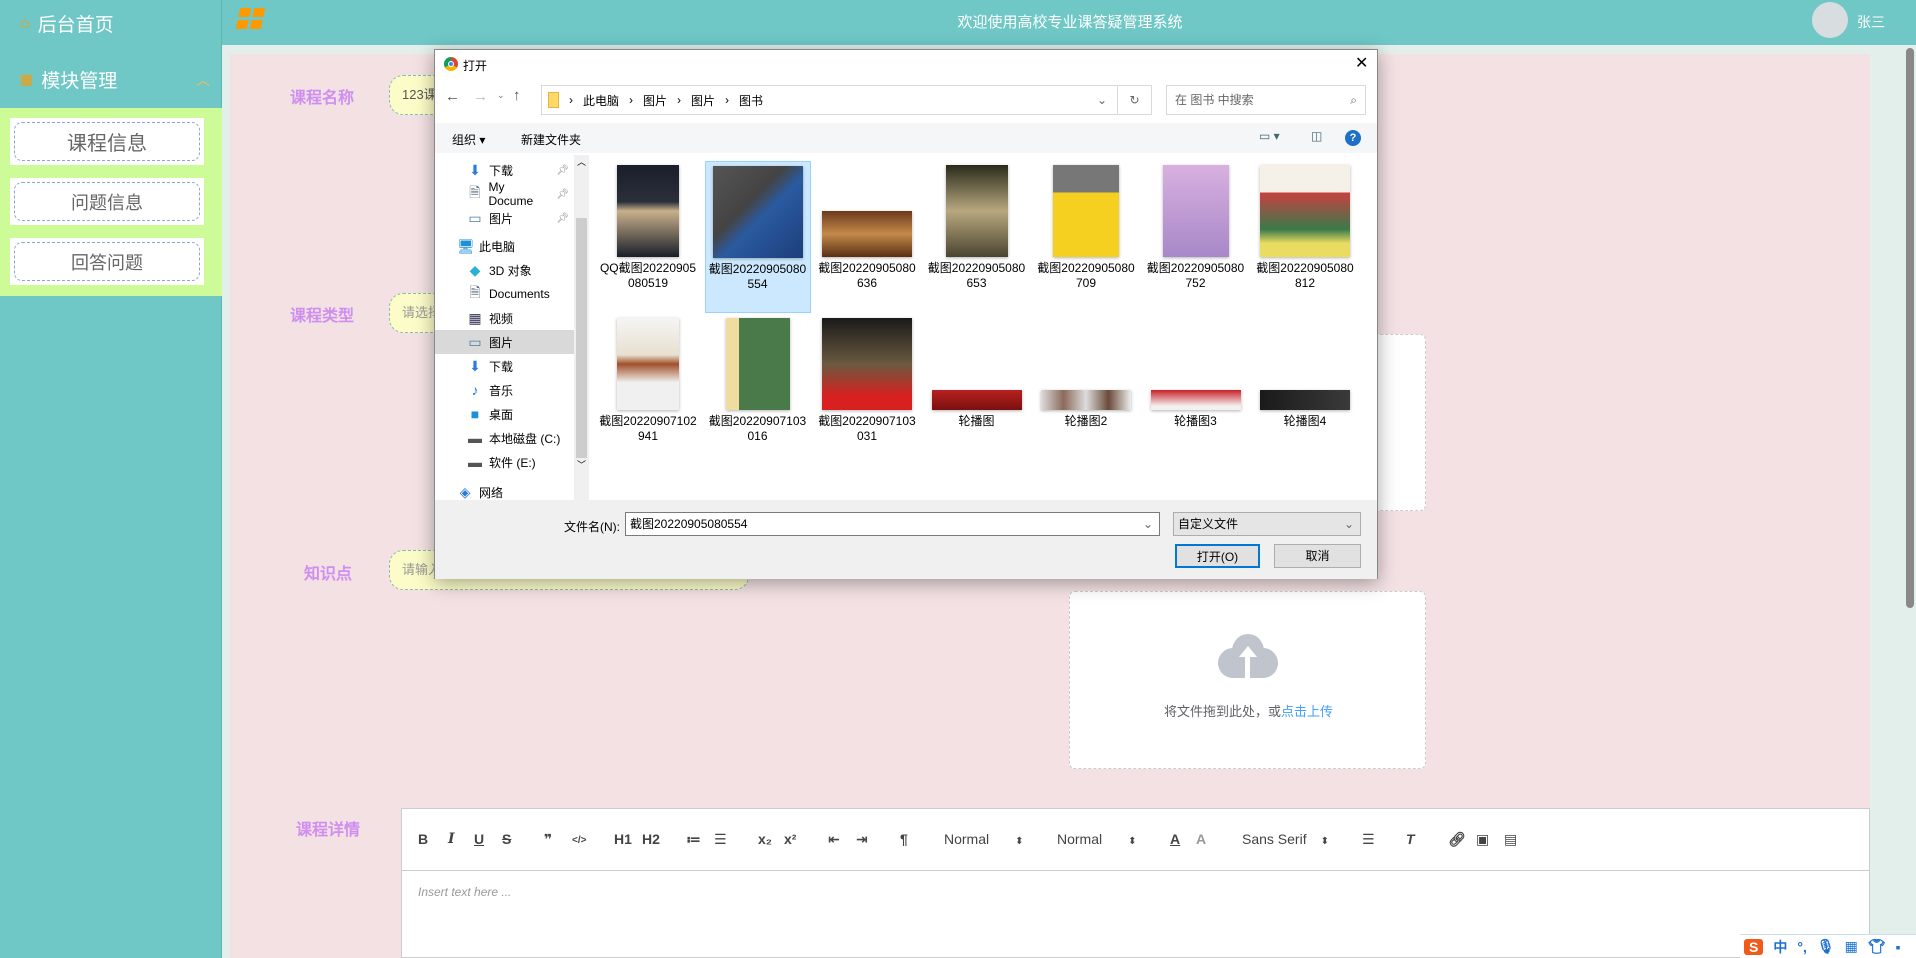 The width and height of the screenshot is (1916, 958). I want to click on file-thumbnail, so click(757, 364).